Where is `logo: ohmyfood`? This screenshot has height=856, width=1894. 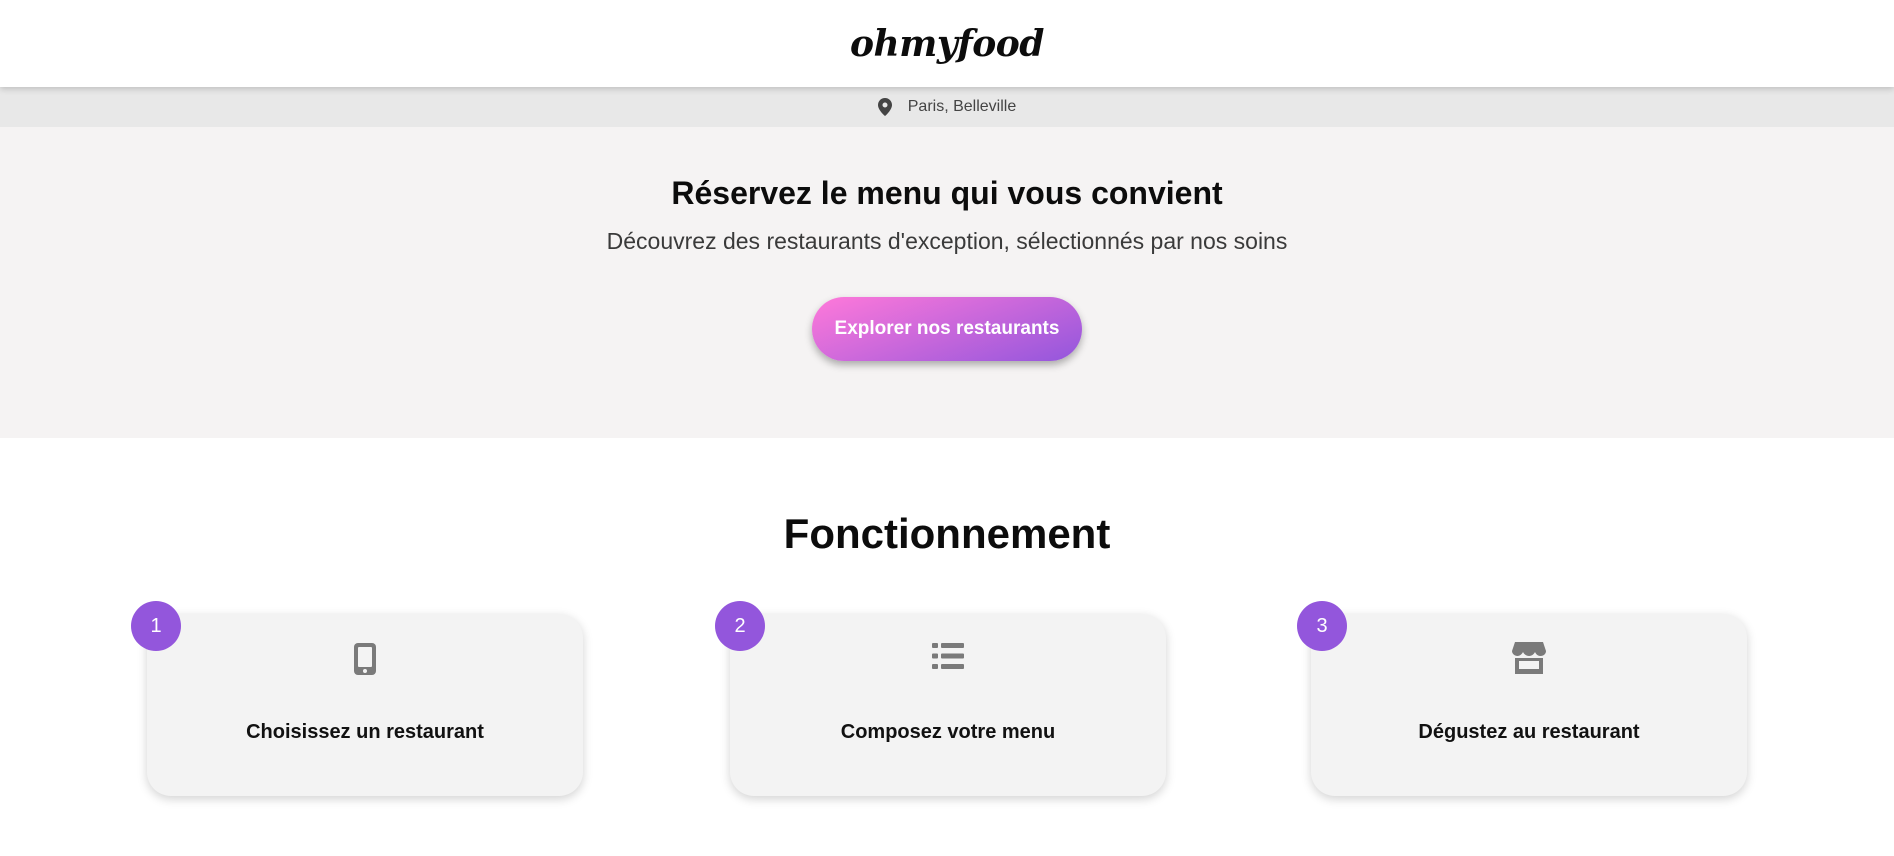
logo: ohmyfood is located at coordinates (947, 44).